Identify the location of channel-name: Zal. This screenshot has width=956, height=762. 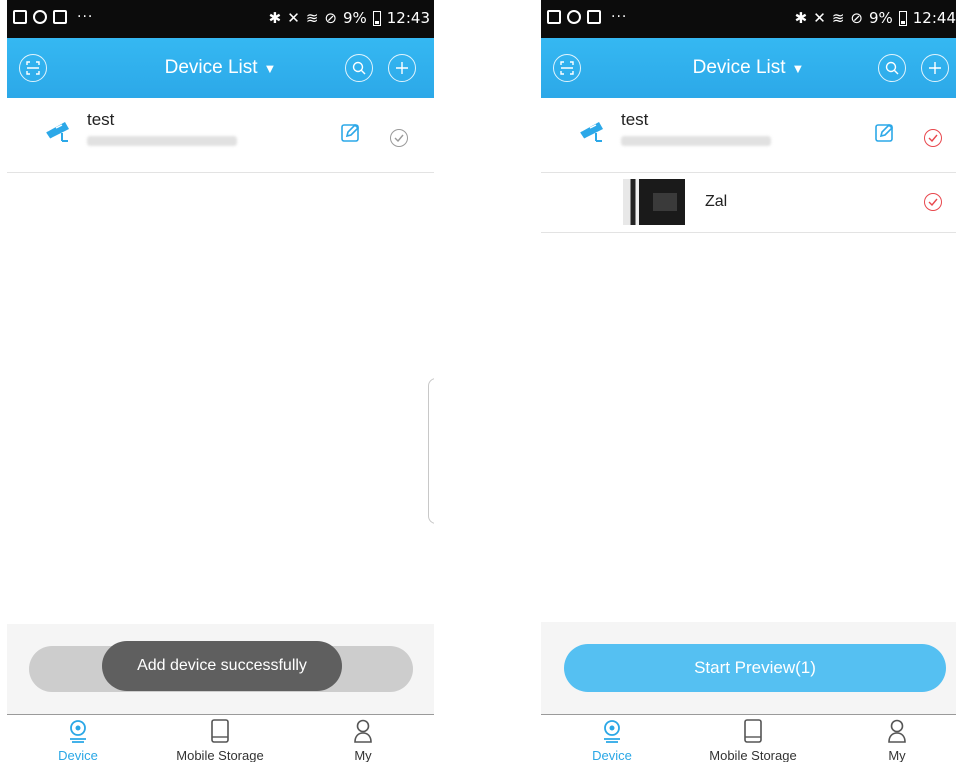
(716, 201).